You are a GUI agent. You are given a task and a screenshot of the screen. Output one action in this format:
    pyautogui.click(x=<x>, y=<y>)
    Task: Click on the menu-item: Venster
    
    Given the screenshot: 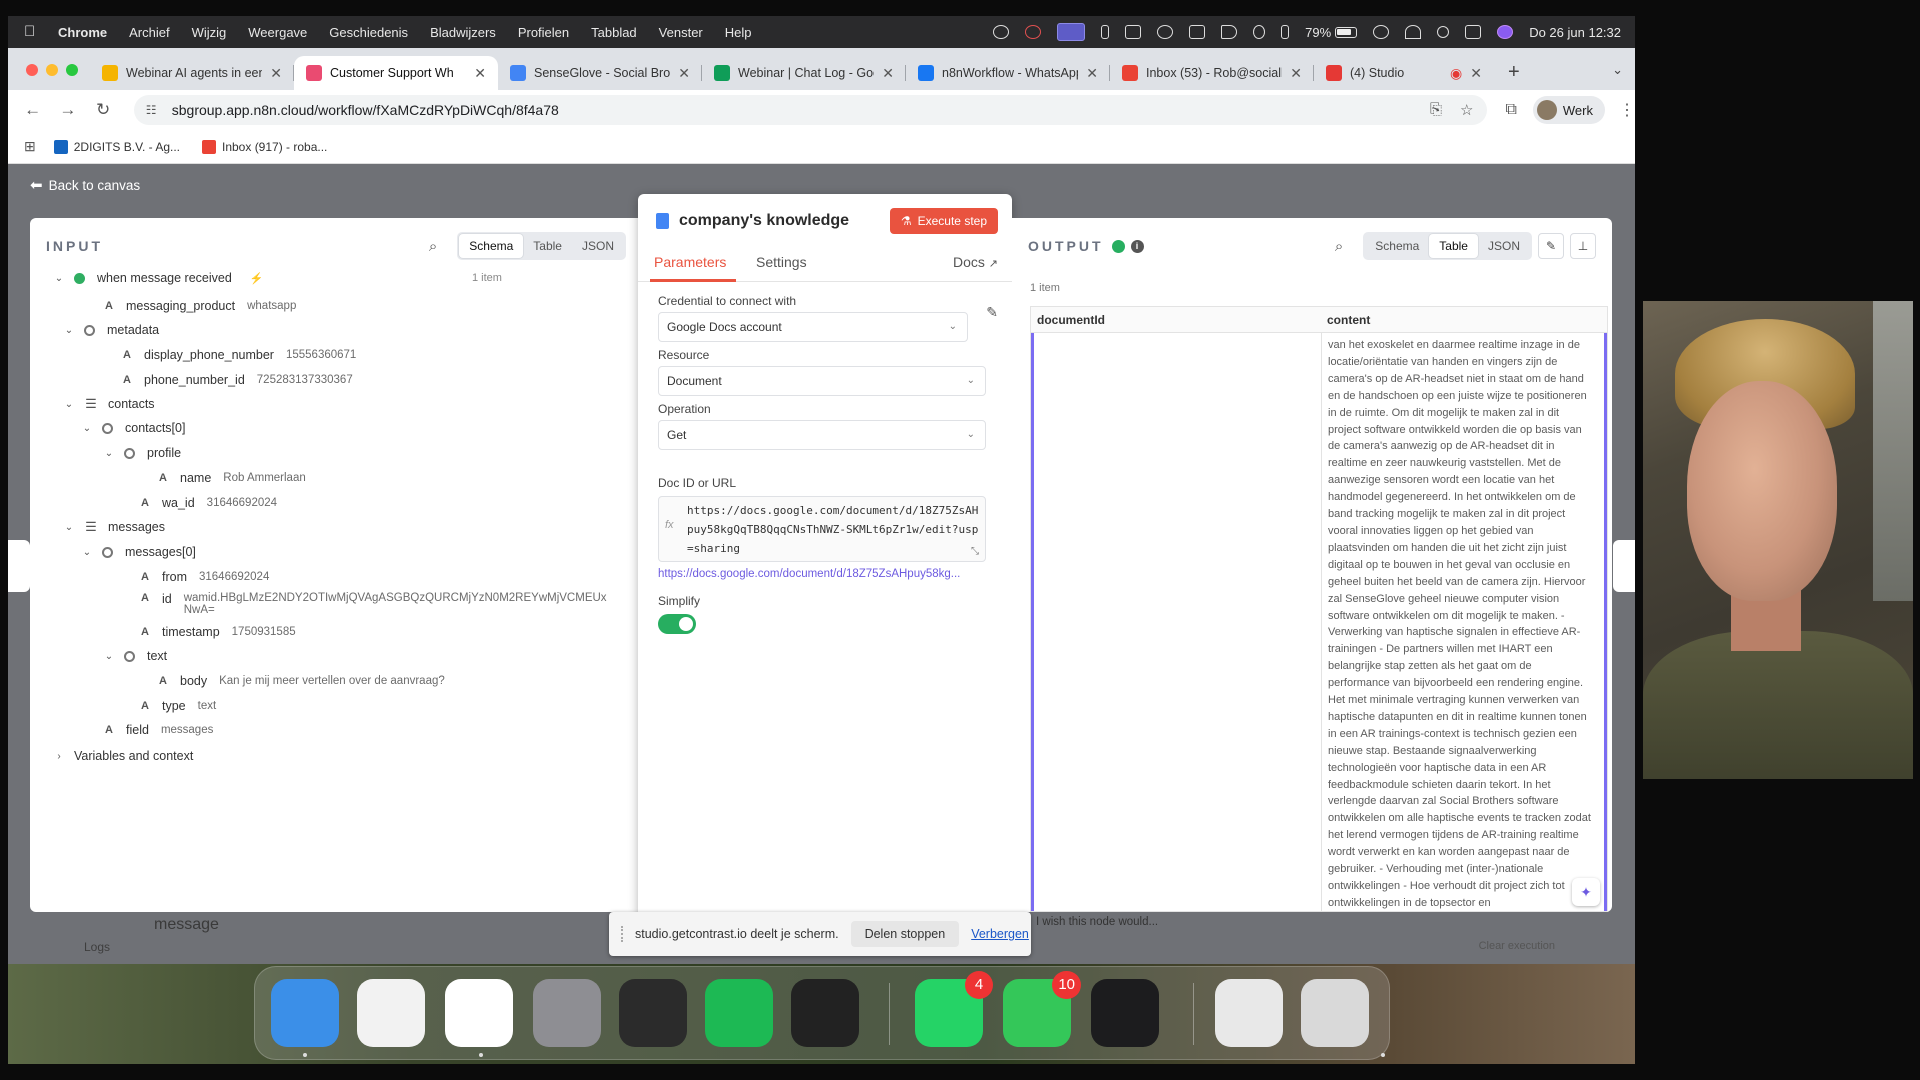 What is the action you would take?
    pyautogui.click(x=681, y=32)
    